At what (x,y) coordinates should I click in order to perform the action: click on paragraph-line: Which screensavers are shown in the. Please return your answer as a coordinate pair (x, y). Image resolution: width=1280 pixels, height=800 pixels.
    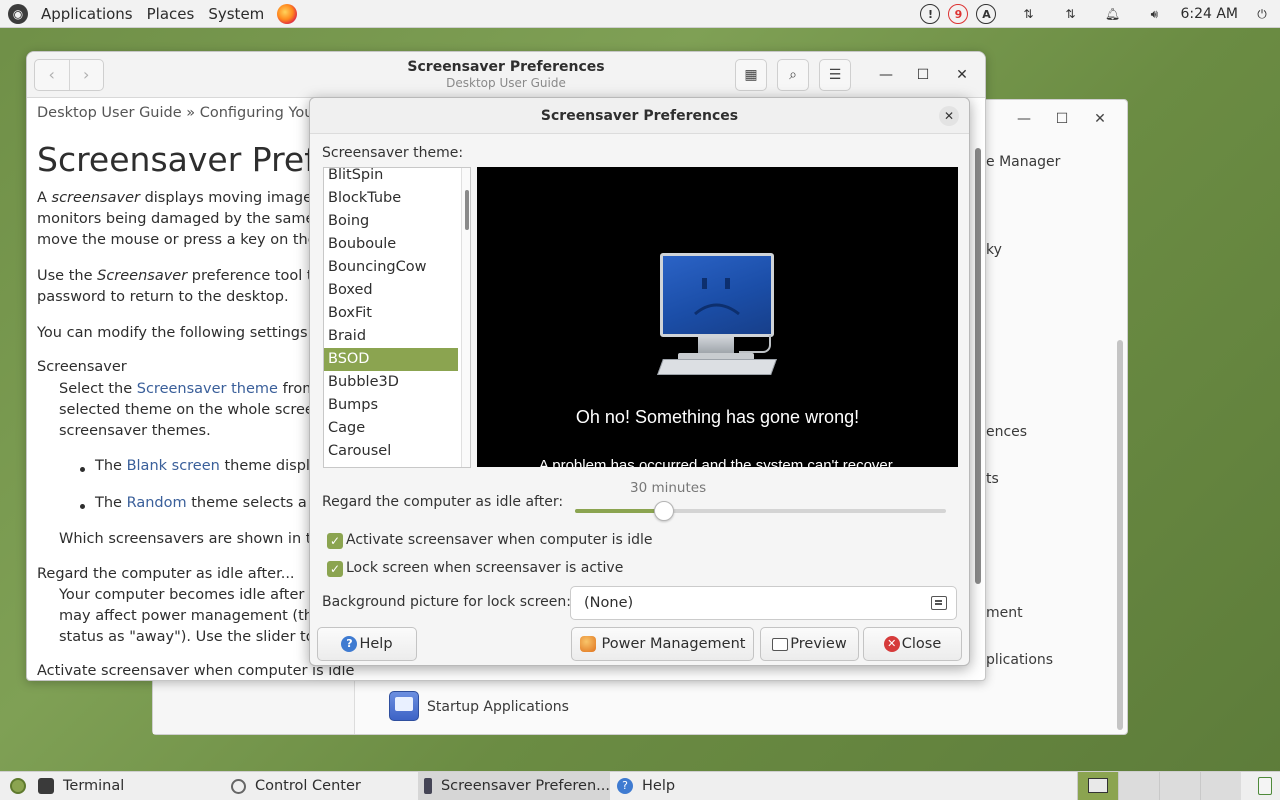
    Looking at the image, I should click on (194, 539).